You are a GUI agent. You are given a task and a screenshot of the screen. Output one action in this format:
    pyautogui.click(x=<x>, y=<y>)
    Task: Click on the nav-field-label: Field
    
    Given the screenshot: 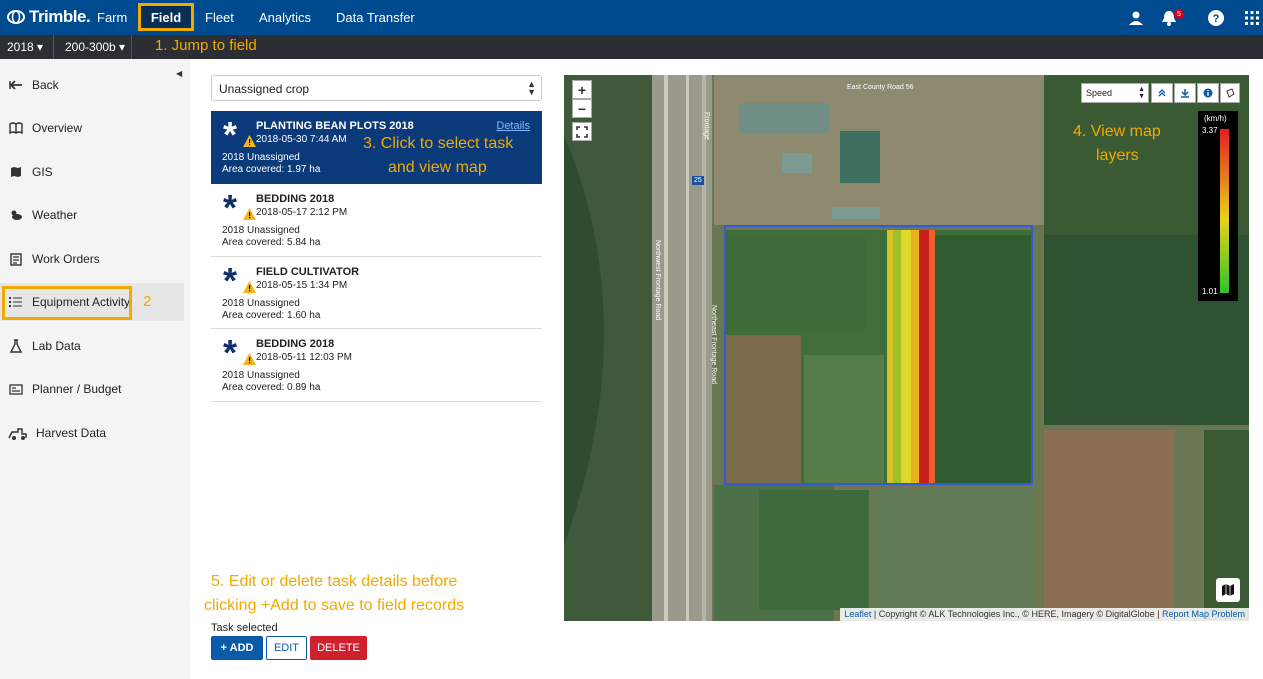 What is the action you would take?
    pyautogui.click(x=166, y=17)
    